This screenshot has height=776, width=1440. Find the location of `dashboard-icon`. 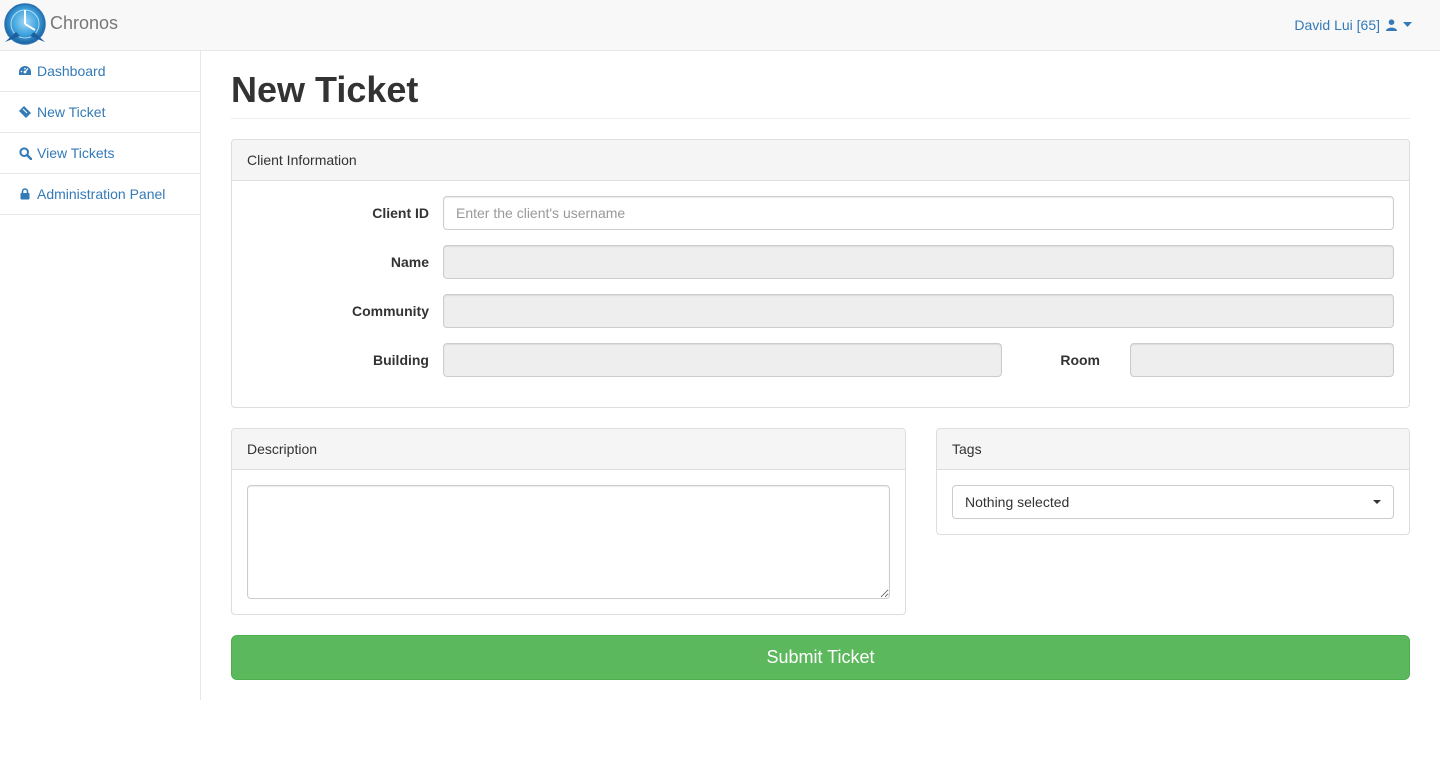

dashboard-icon is located at coordinates (25, 71).